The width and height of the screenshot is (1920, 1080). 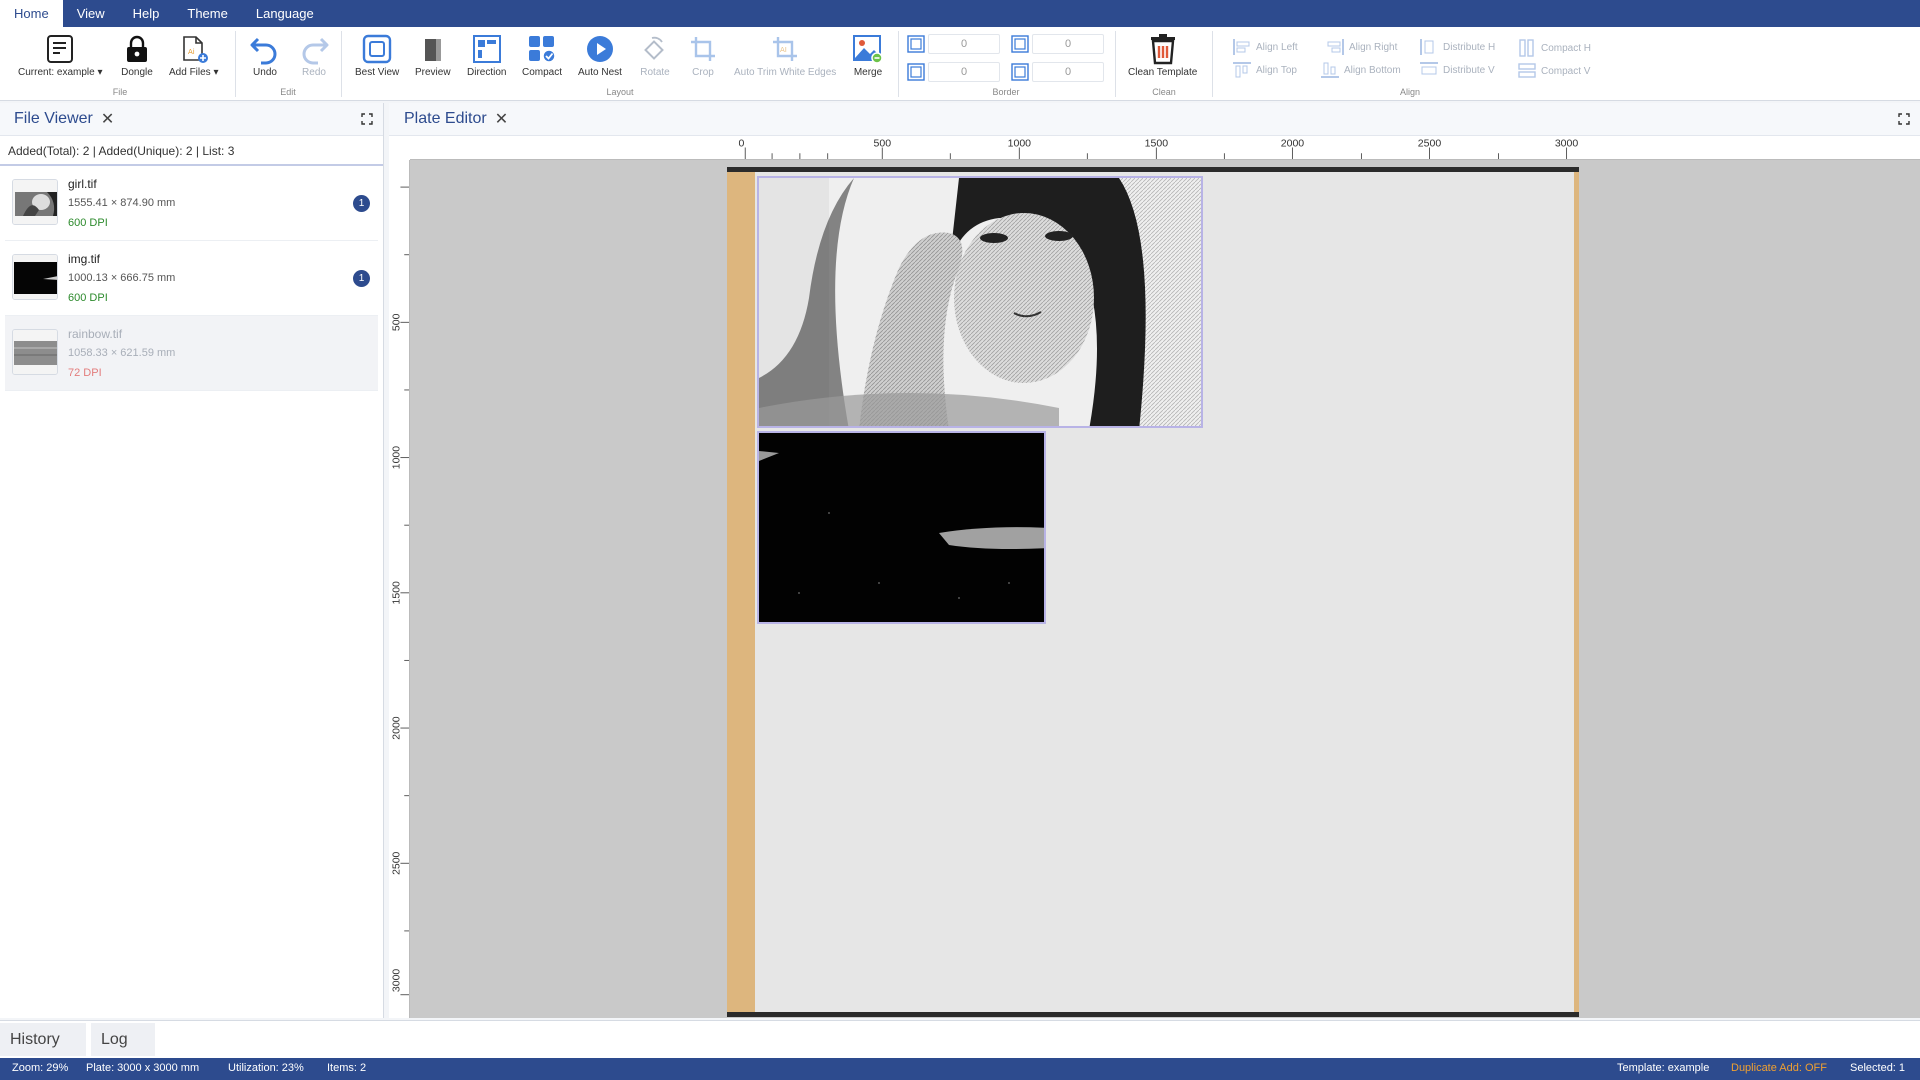 I want to click on align-top-label: Align Top, so click(x=1276, y=70).